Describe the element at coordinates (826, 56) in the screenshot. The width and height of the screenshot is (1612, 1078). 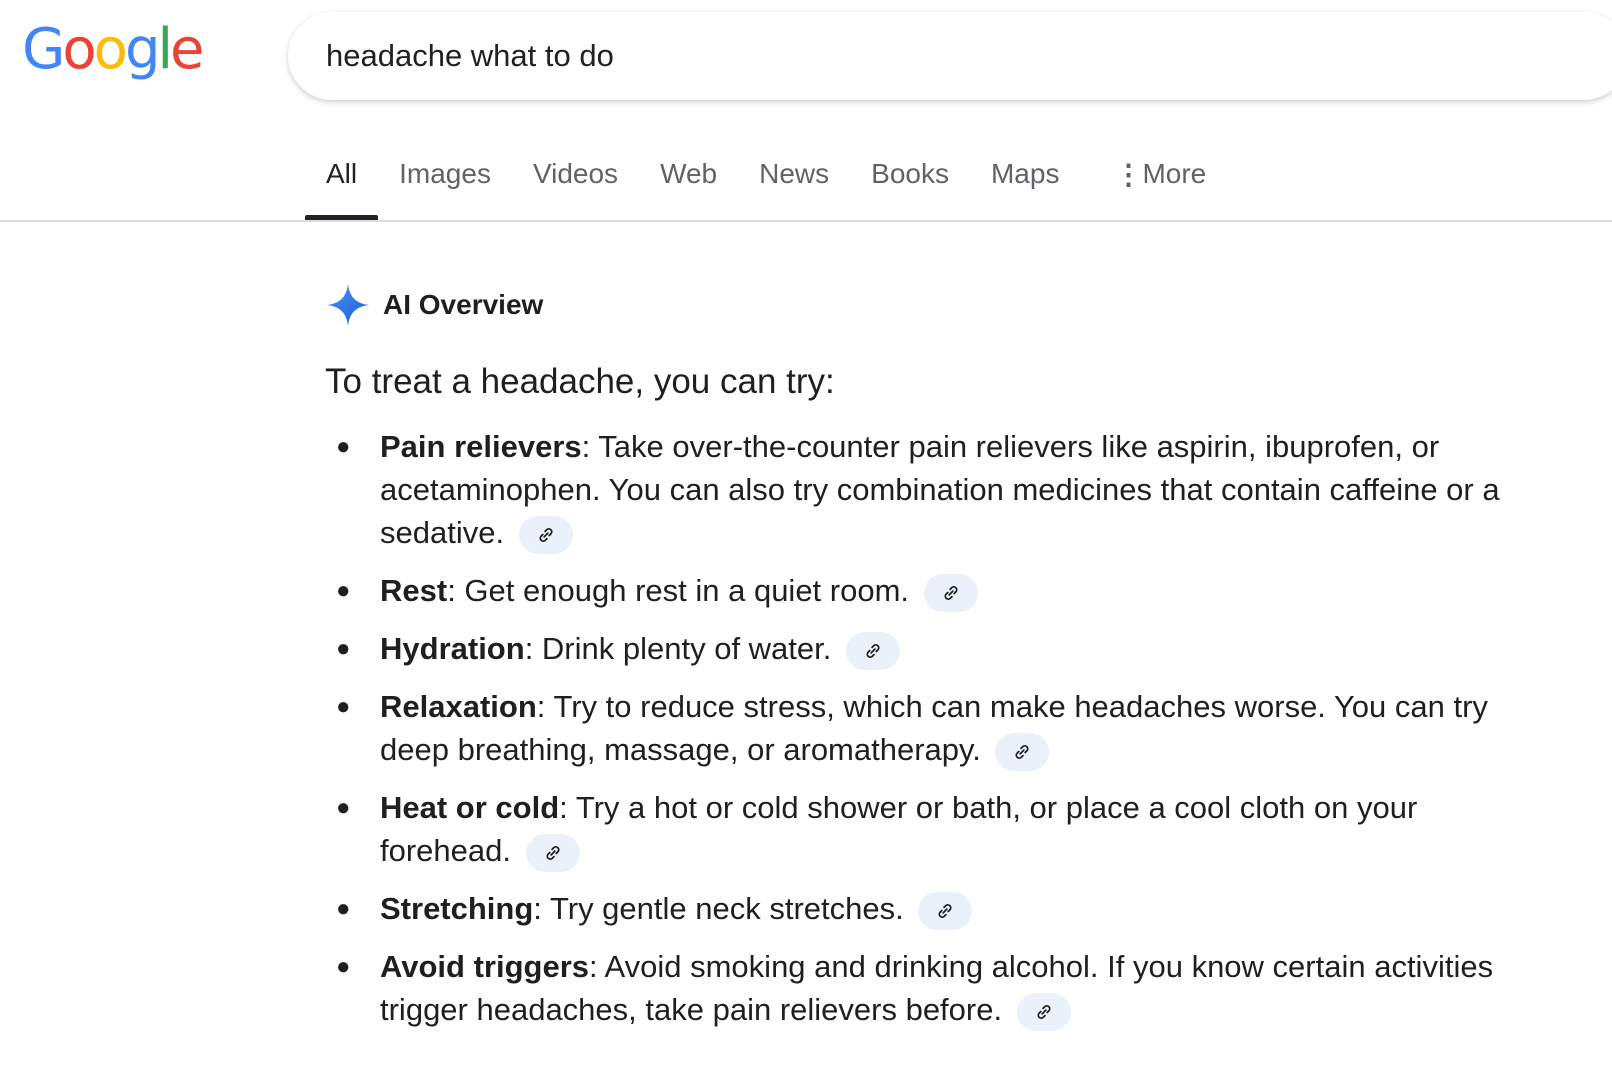
I see `search-input` at that location.